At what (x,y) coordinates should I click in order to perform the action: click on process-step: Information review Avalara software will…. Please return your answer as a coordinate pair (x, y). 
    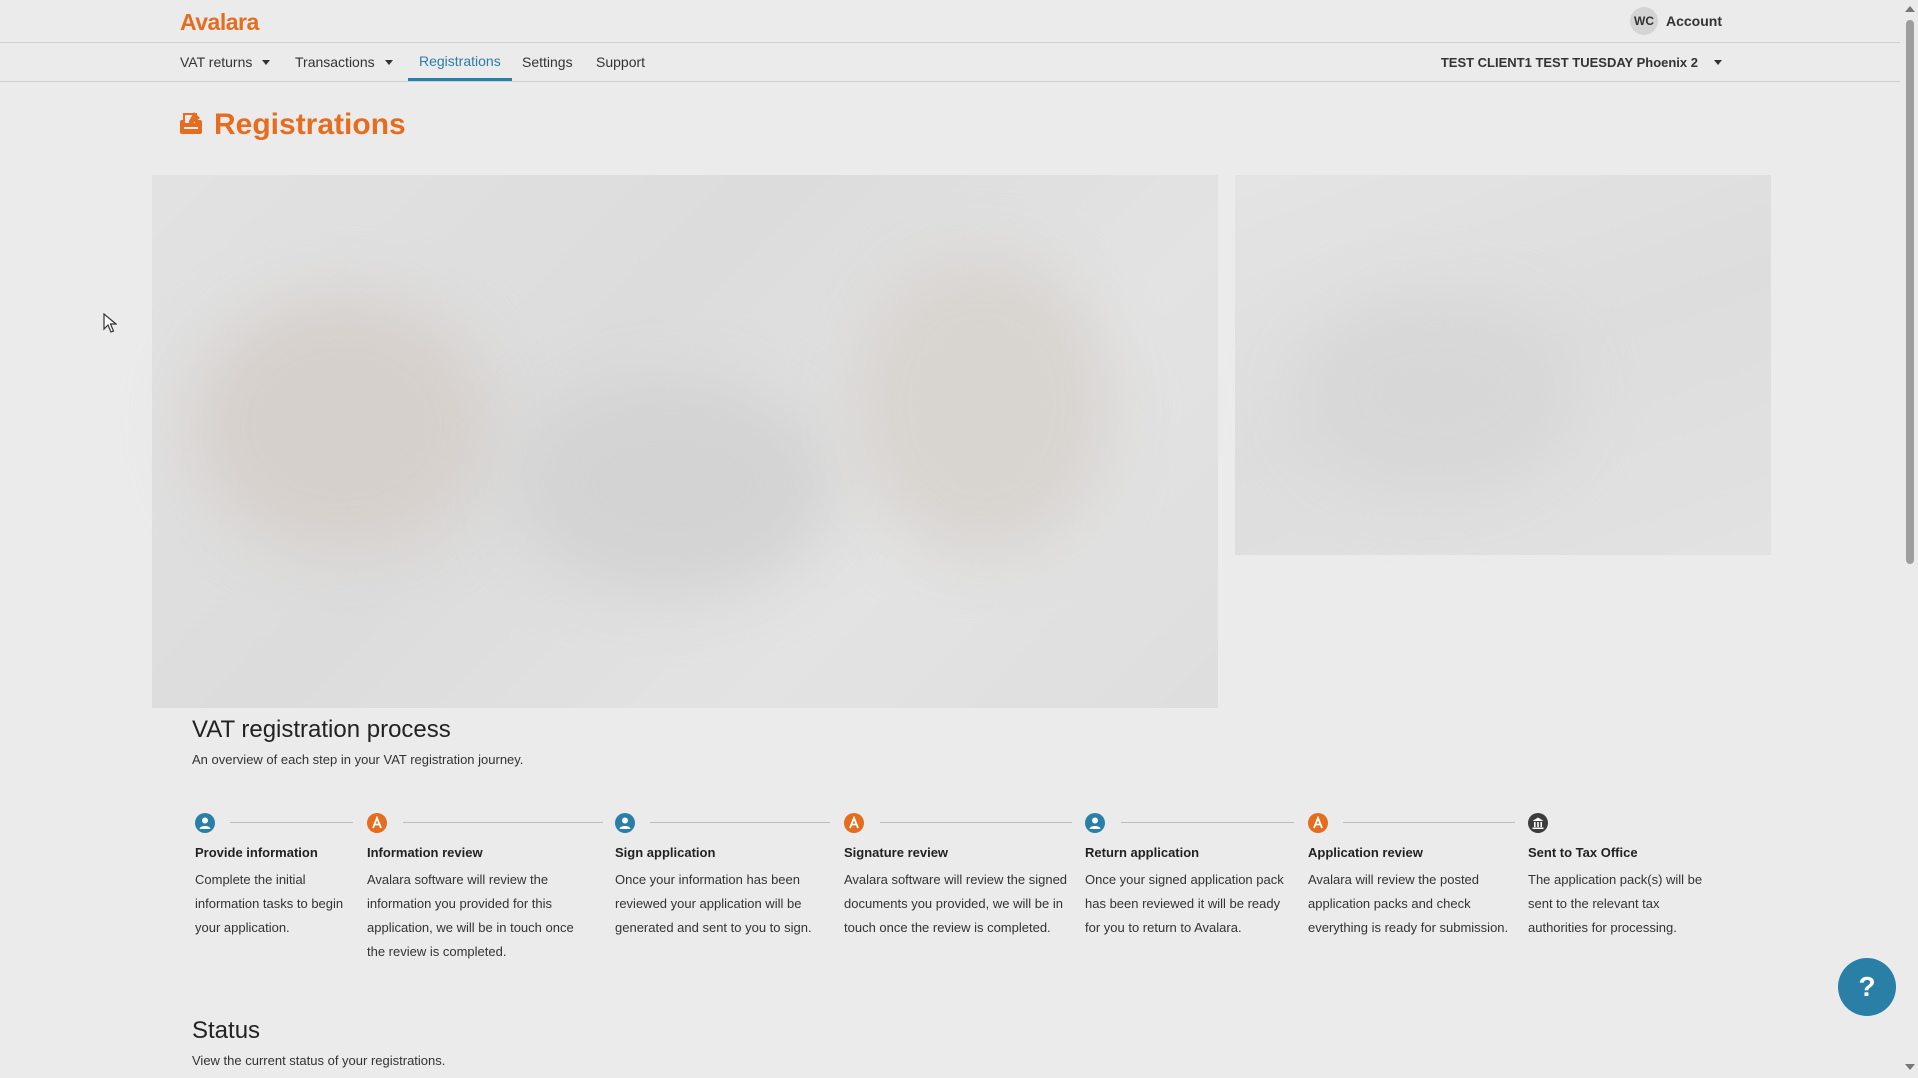
    Looking at the image, I should click on (479, 888).